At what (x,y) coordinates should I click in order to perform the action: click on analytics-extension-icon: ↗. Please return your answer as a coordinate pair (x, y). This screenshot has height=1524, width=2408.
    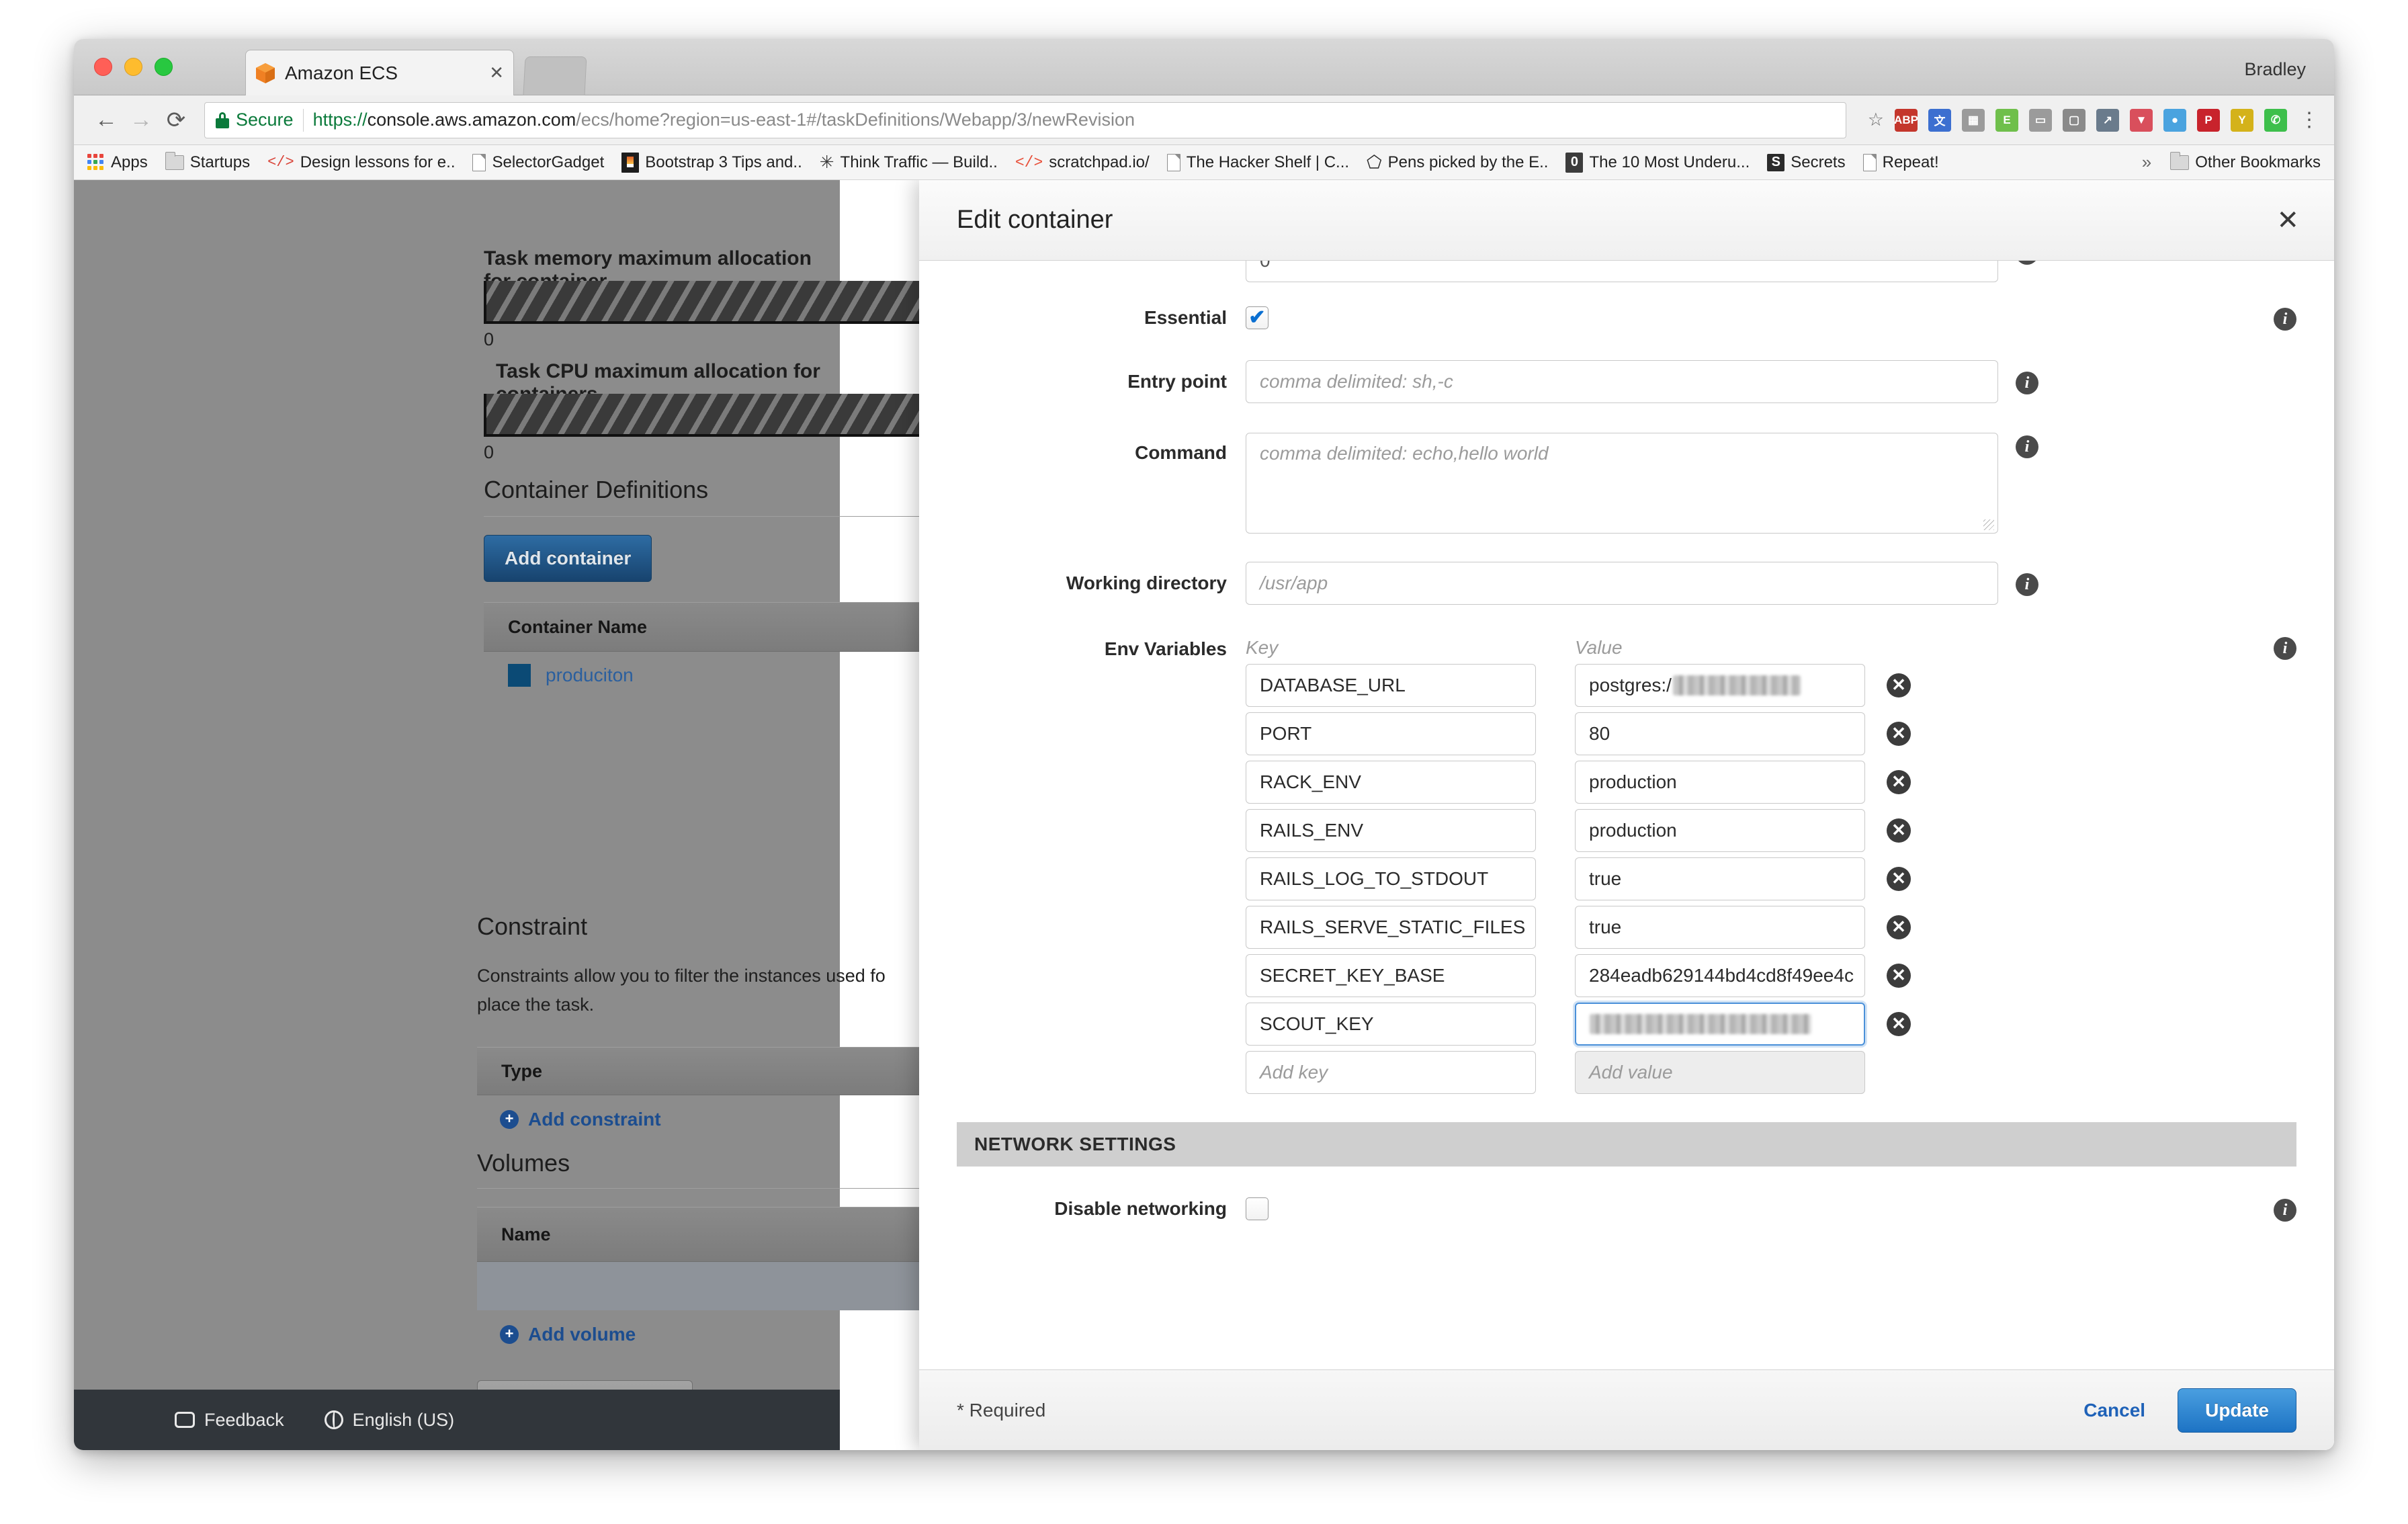
    Looking at the image, I should click on (2107, 120).